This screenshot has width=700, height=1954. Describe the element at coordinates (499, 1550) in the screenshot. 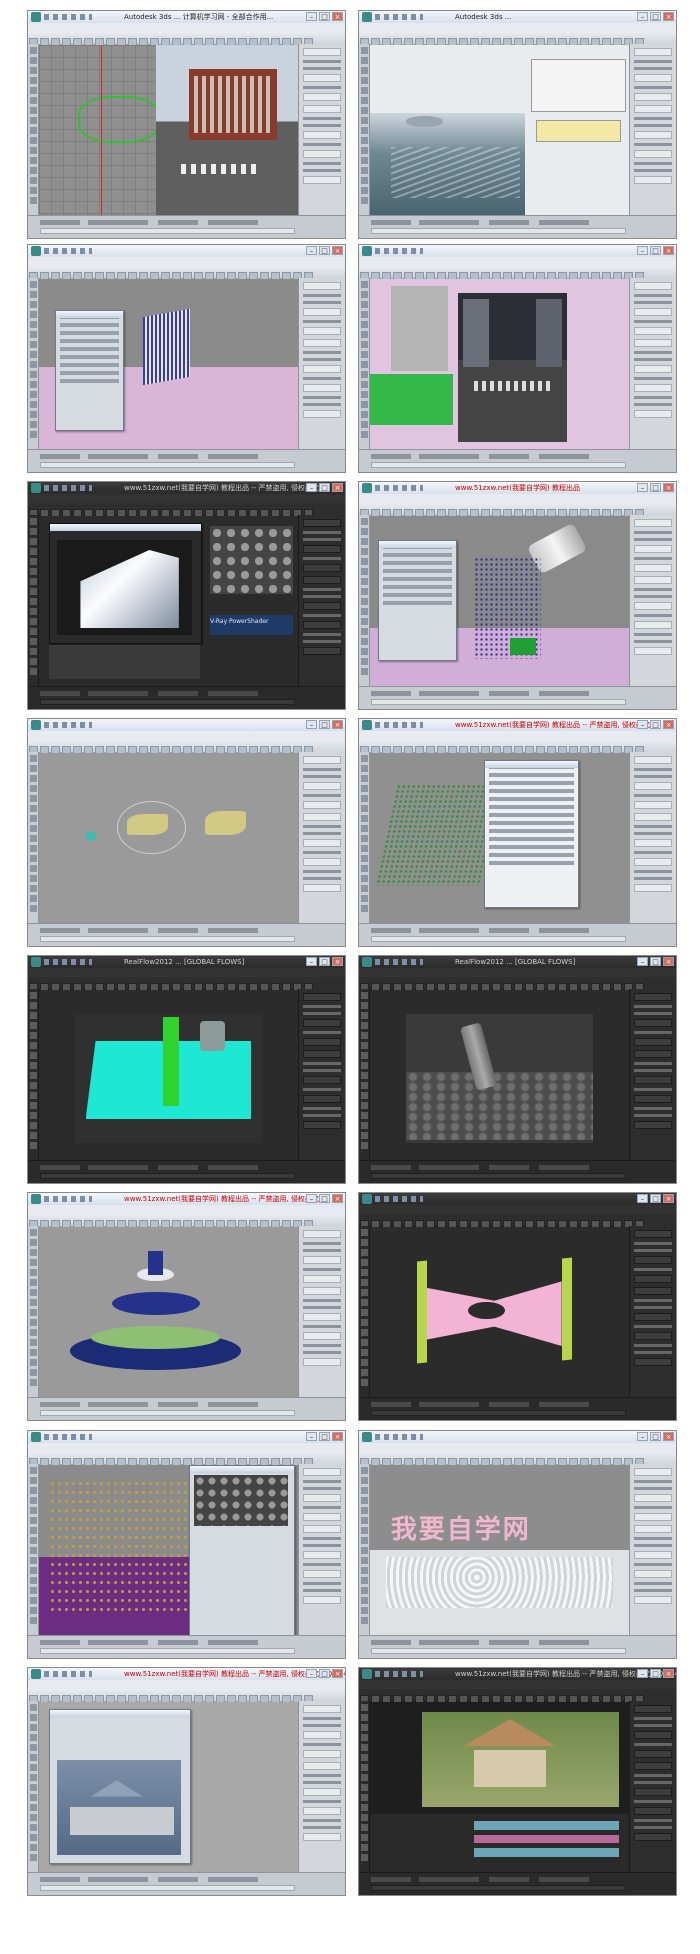

I see `viewport: 我要自学网` at that location.